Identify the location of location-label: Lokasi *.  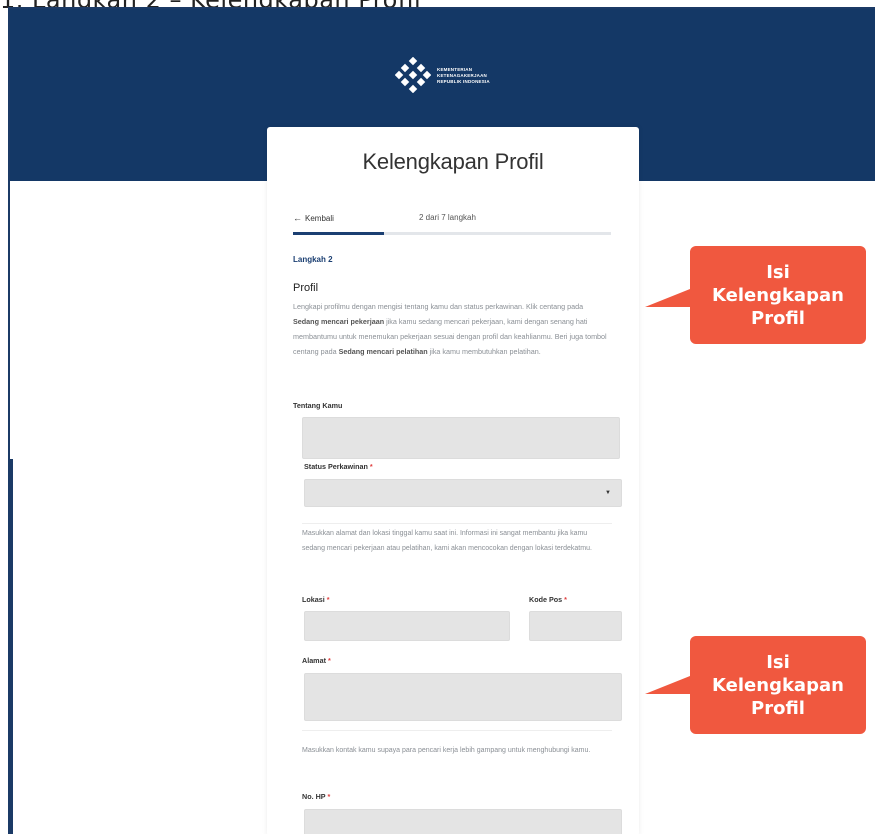
(316, 599).